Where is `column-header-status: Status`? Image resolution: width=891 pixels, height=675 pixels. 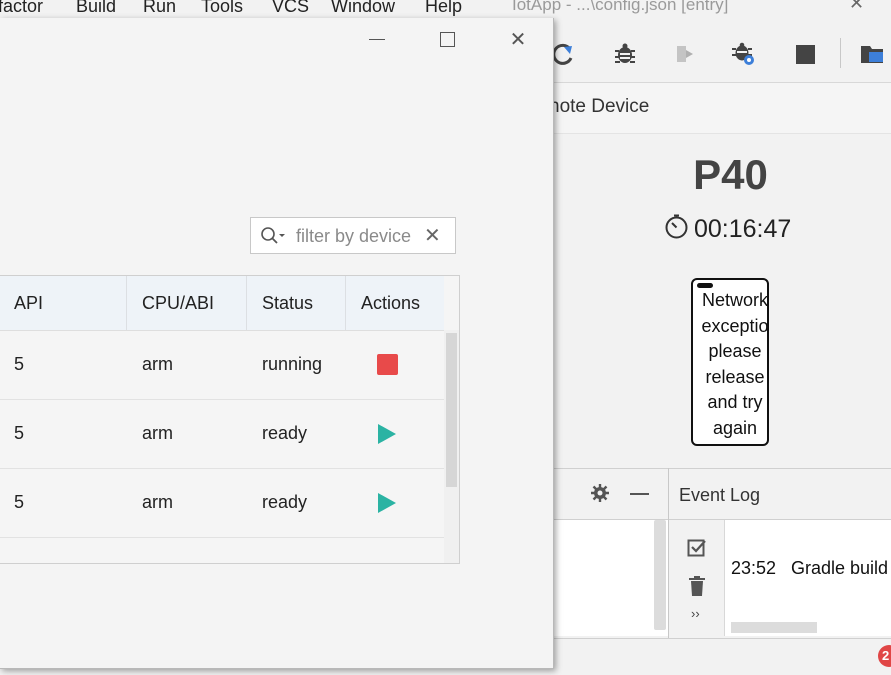 column-header-status: Status is located at coordinates (296, 303).